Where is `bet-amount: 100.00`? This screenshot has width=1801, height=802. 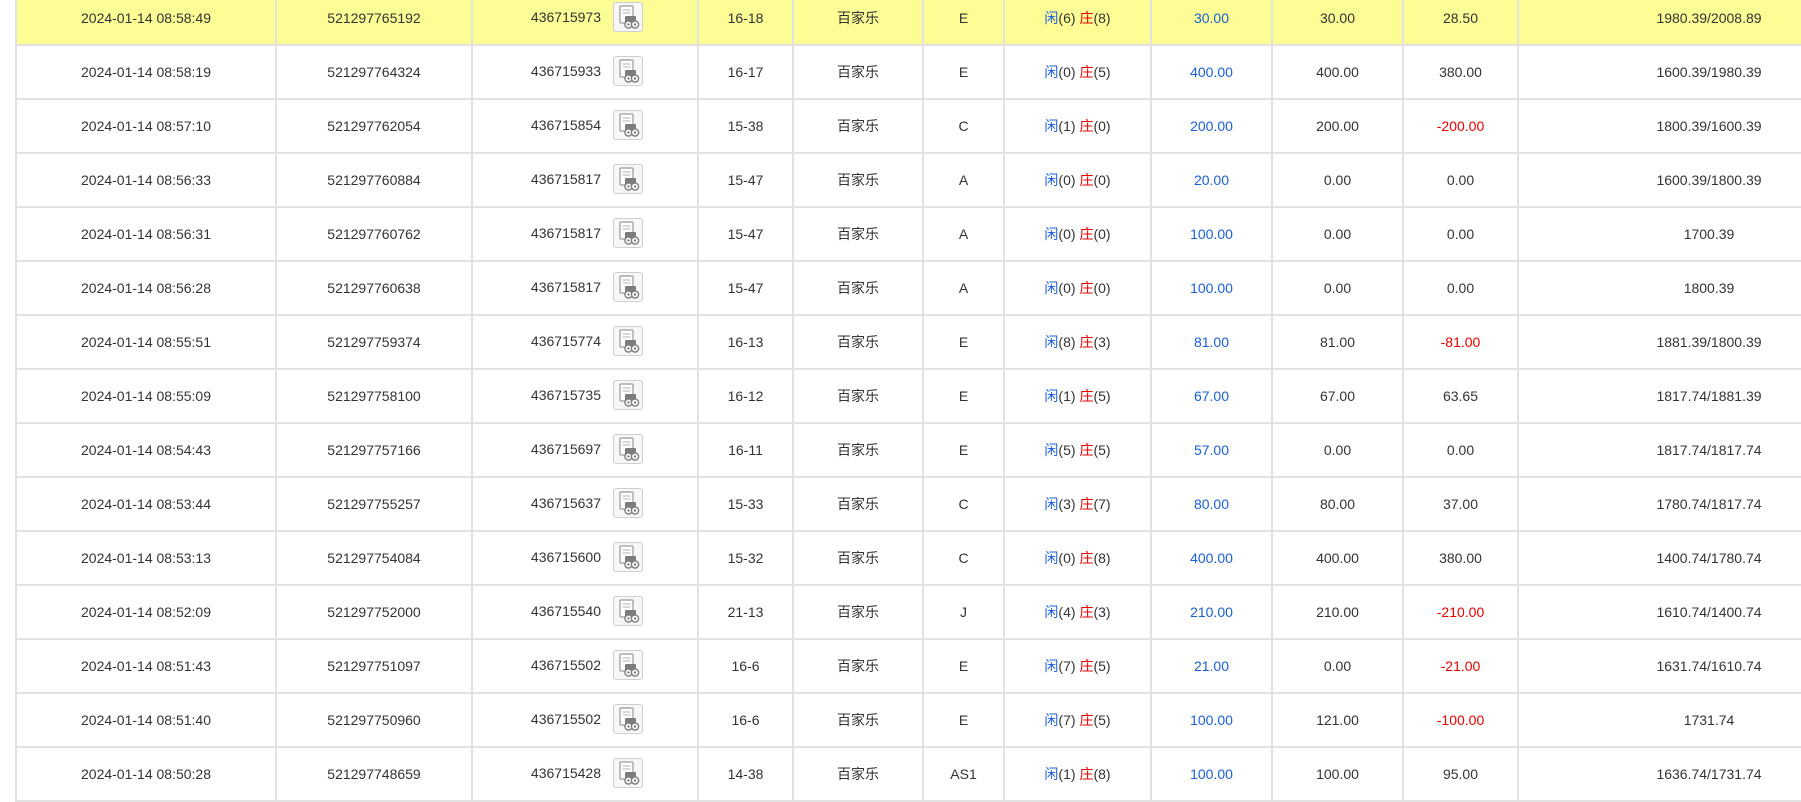
bet-amount: 100.00 is located at coordinates (1211, 288).